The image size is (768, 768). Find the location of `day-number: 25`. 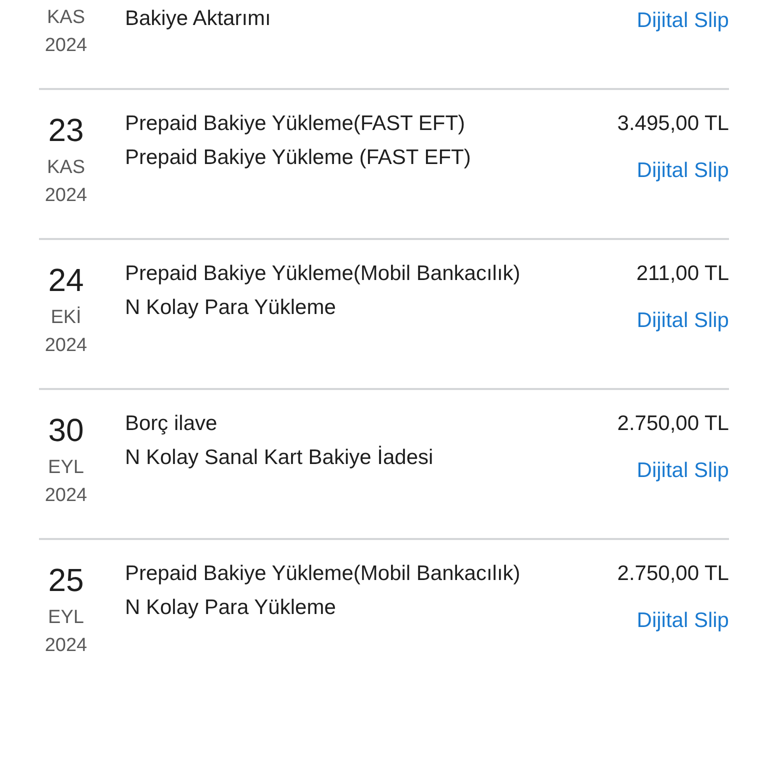

day-number: 25 is located at coordinates (66, 580).